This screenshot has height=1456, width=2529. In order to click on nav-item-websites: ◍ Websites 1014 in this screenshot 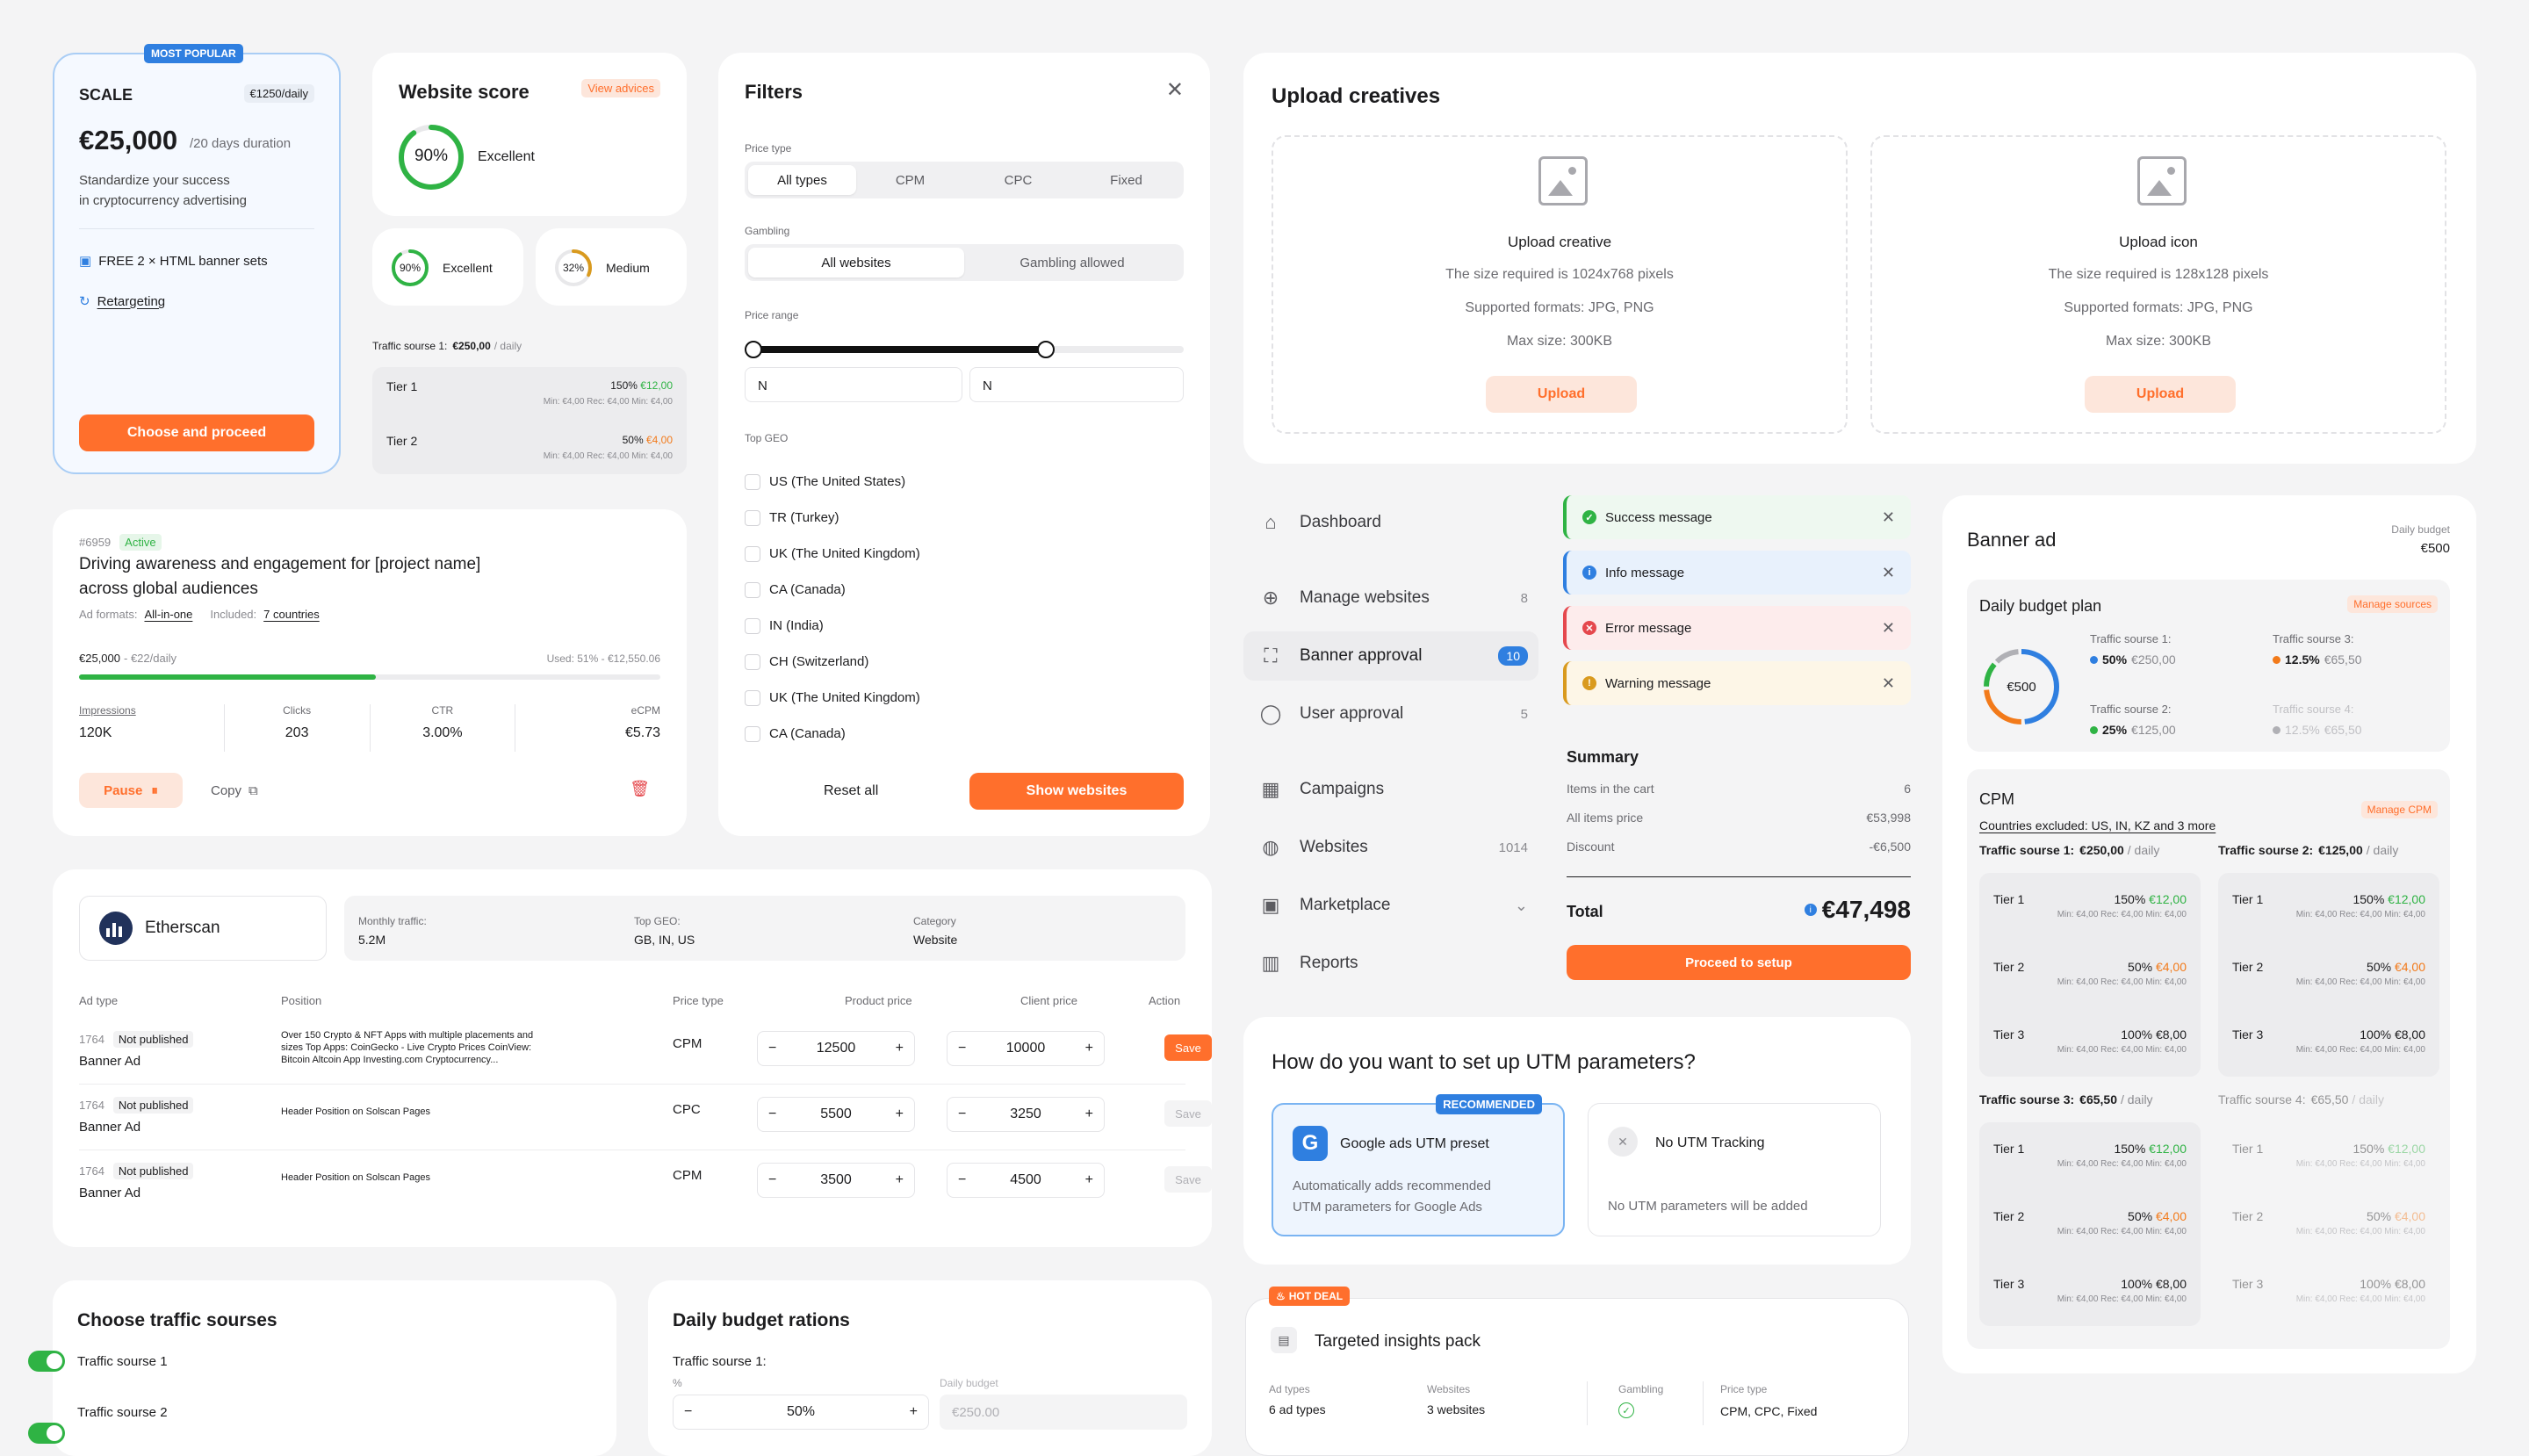, I will do `click(1391, 847)`.